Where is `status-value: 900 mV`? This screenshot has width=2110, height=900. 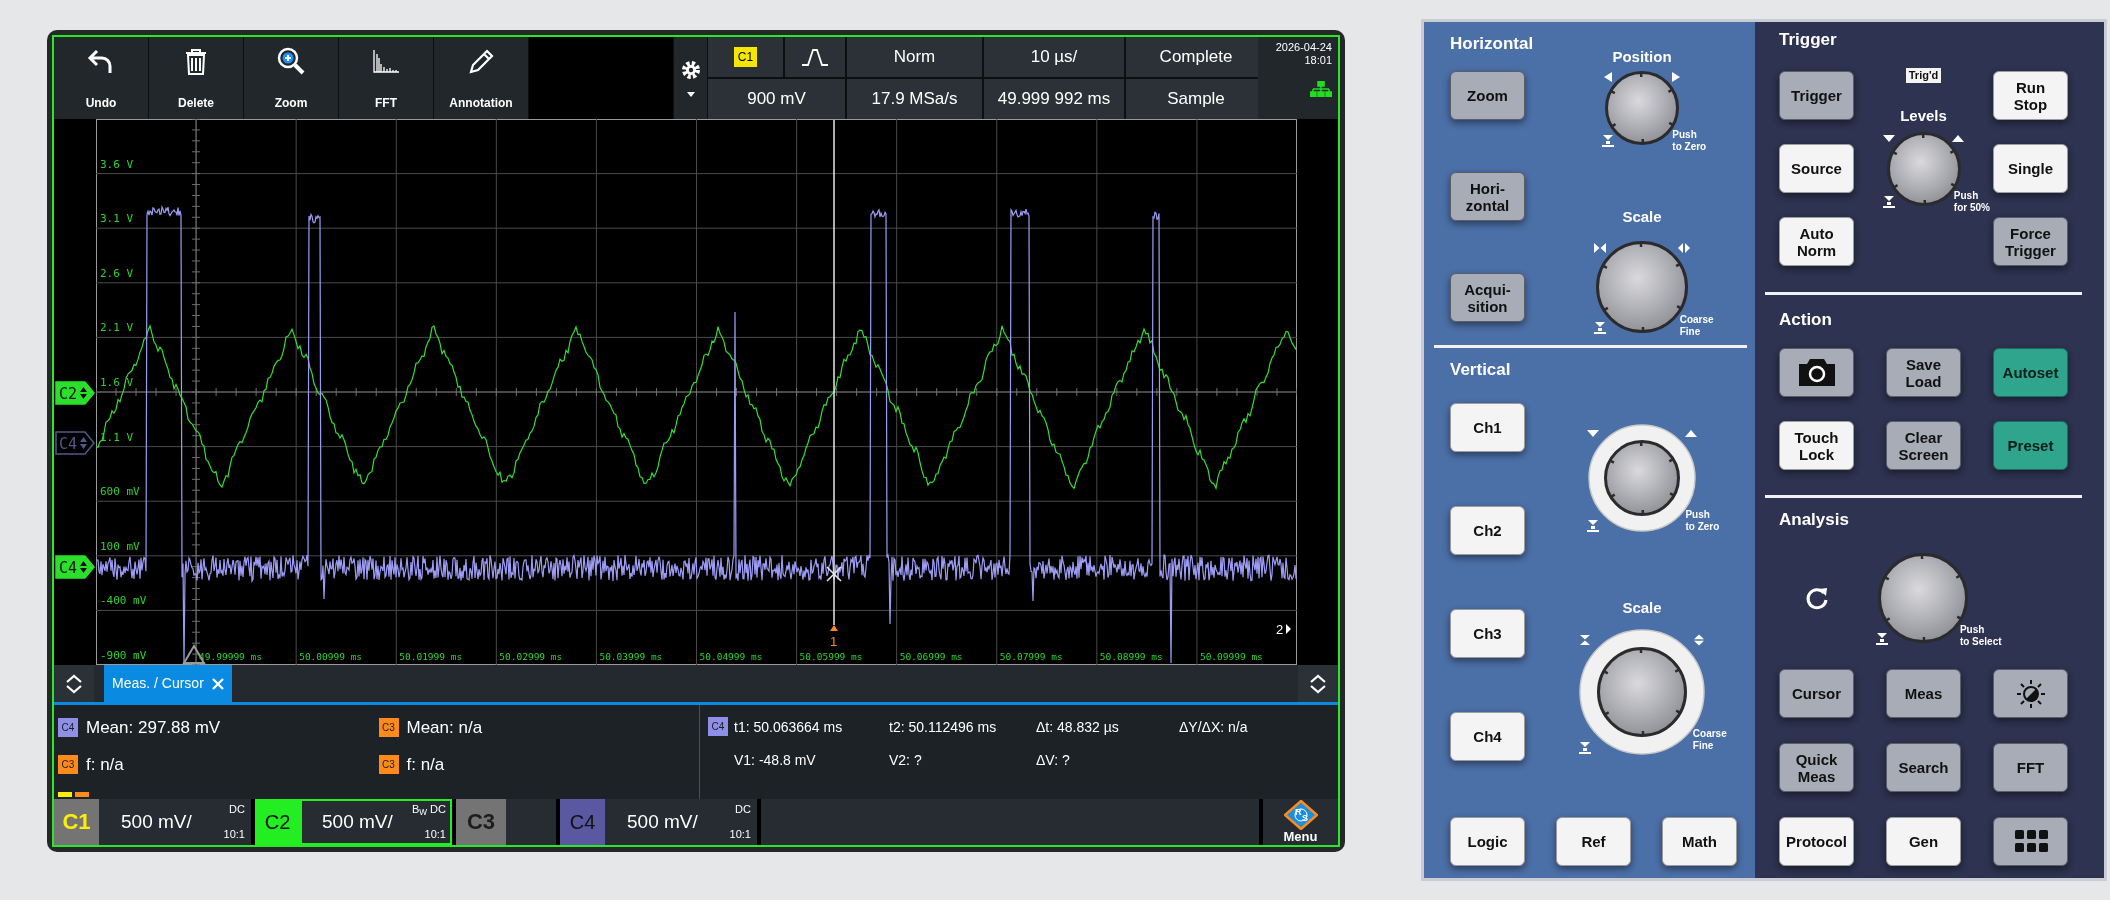 status-value: 900 mV is located at coordinates (776, 99).